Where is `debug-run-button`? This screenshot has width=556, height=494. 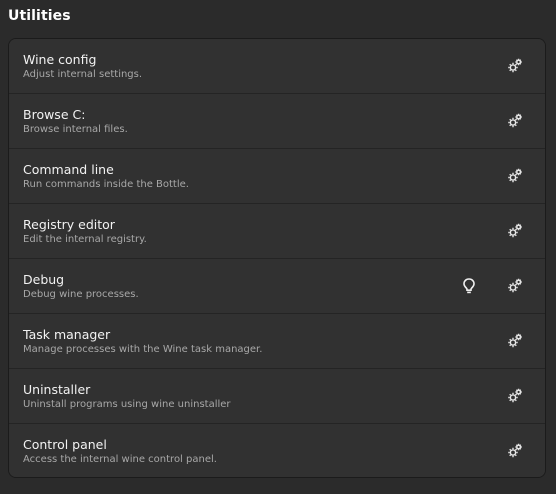 debug-run-button is located at coordinates (515, 286).